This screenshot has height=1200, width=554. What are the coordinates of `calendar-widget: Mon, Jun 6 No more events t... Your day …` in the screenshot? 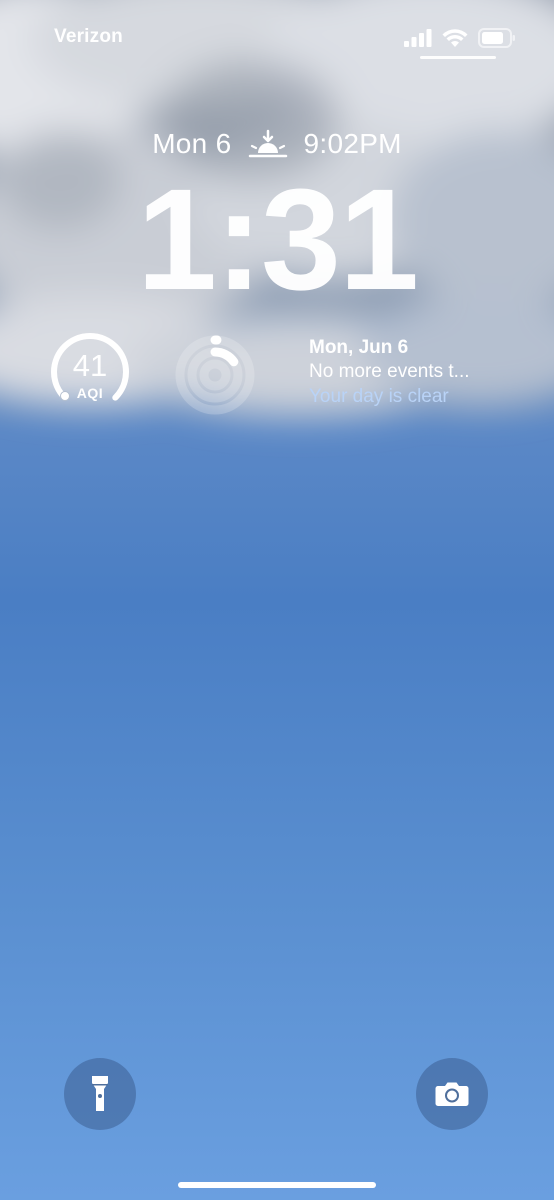 It's located at (419, 372).